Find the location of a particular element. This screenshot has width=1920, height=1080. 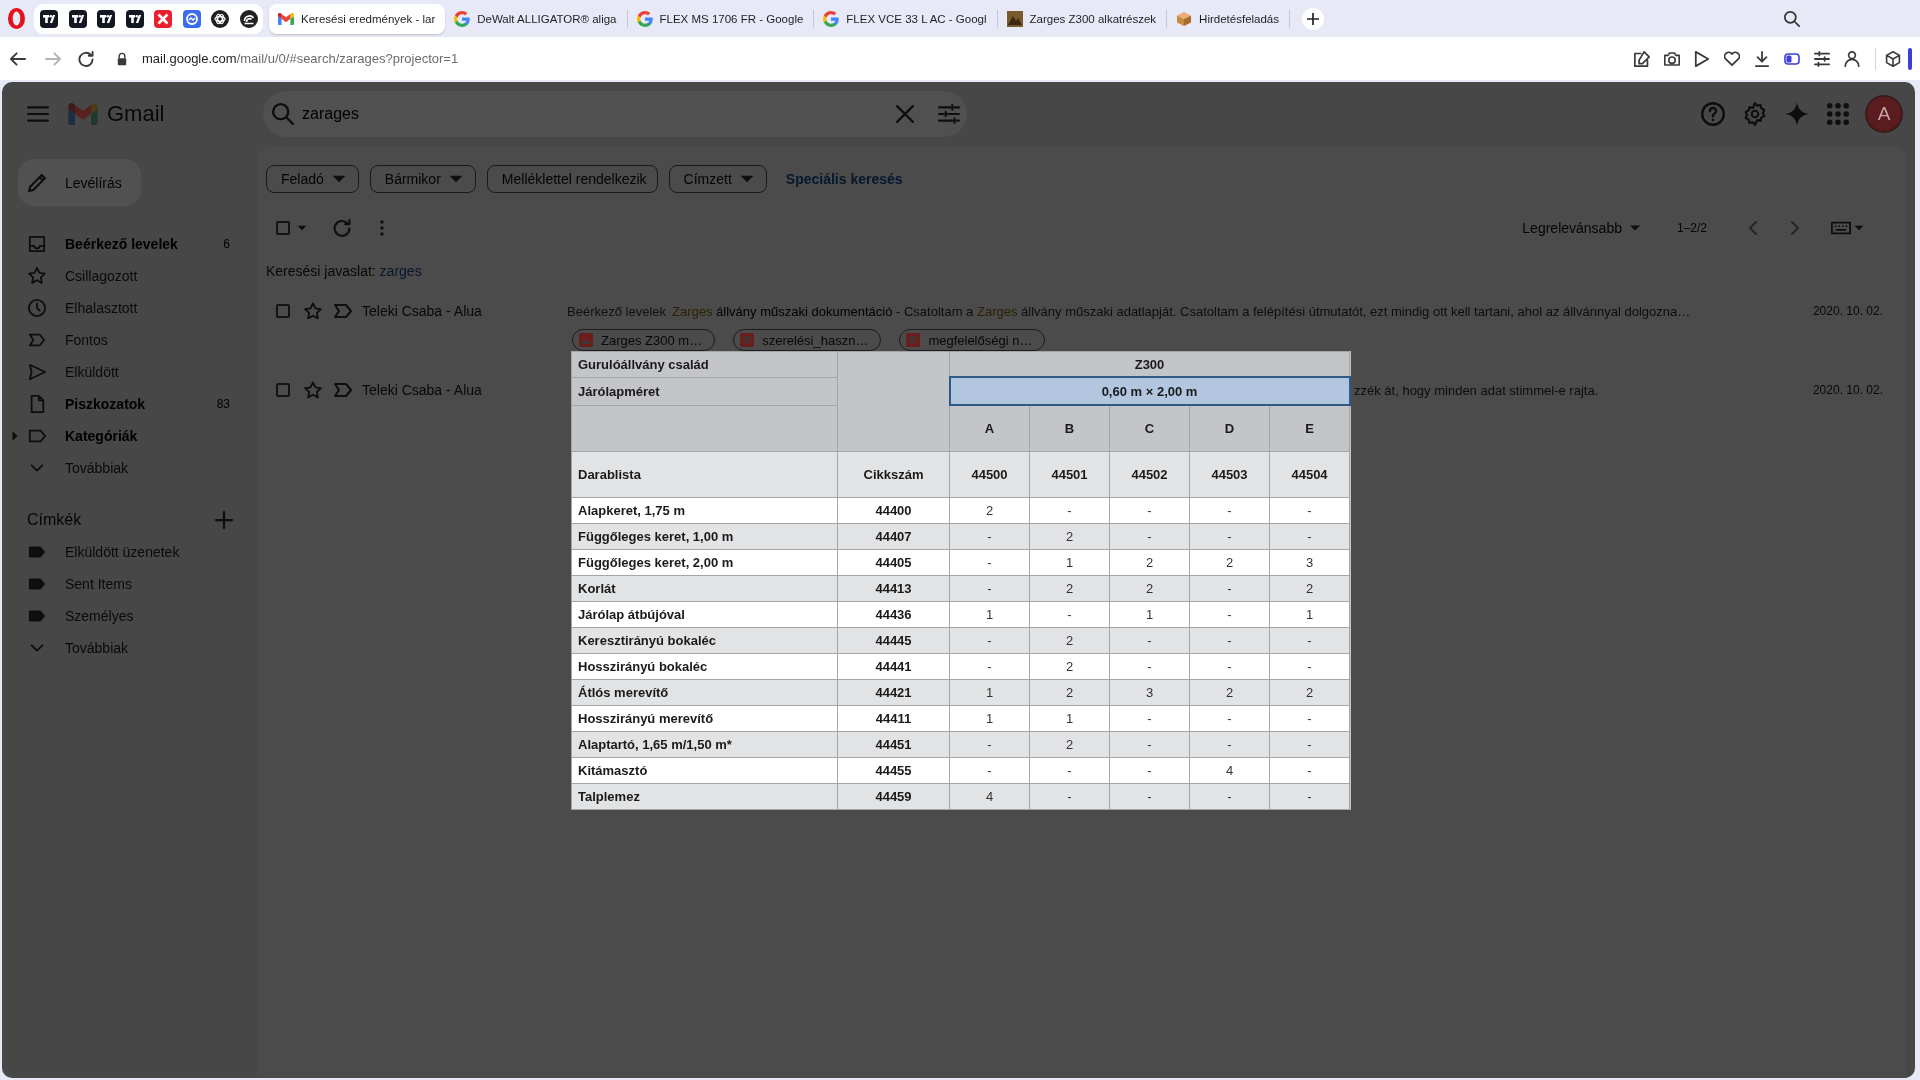

filter-icon is located at coordinates (949, 114).